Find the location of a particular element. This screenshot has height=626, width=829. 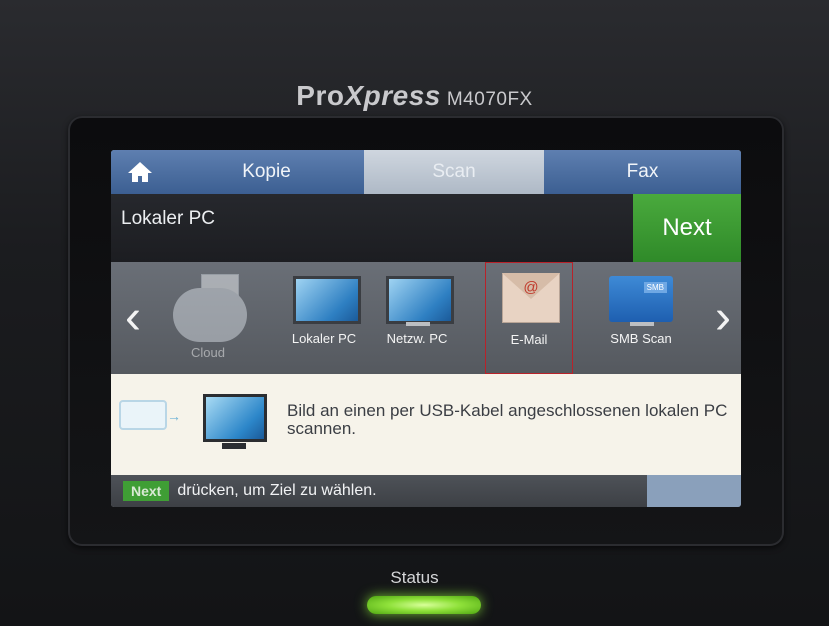

brand-pro: Pro is located at coordinates (320, 95).